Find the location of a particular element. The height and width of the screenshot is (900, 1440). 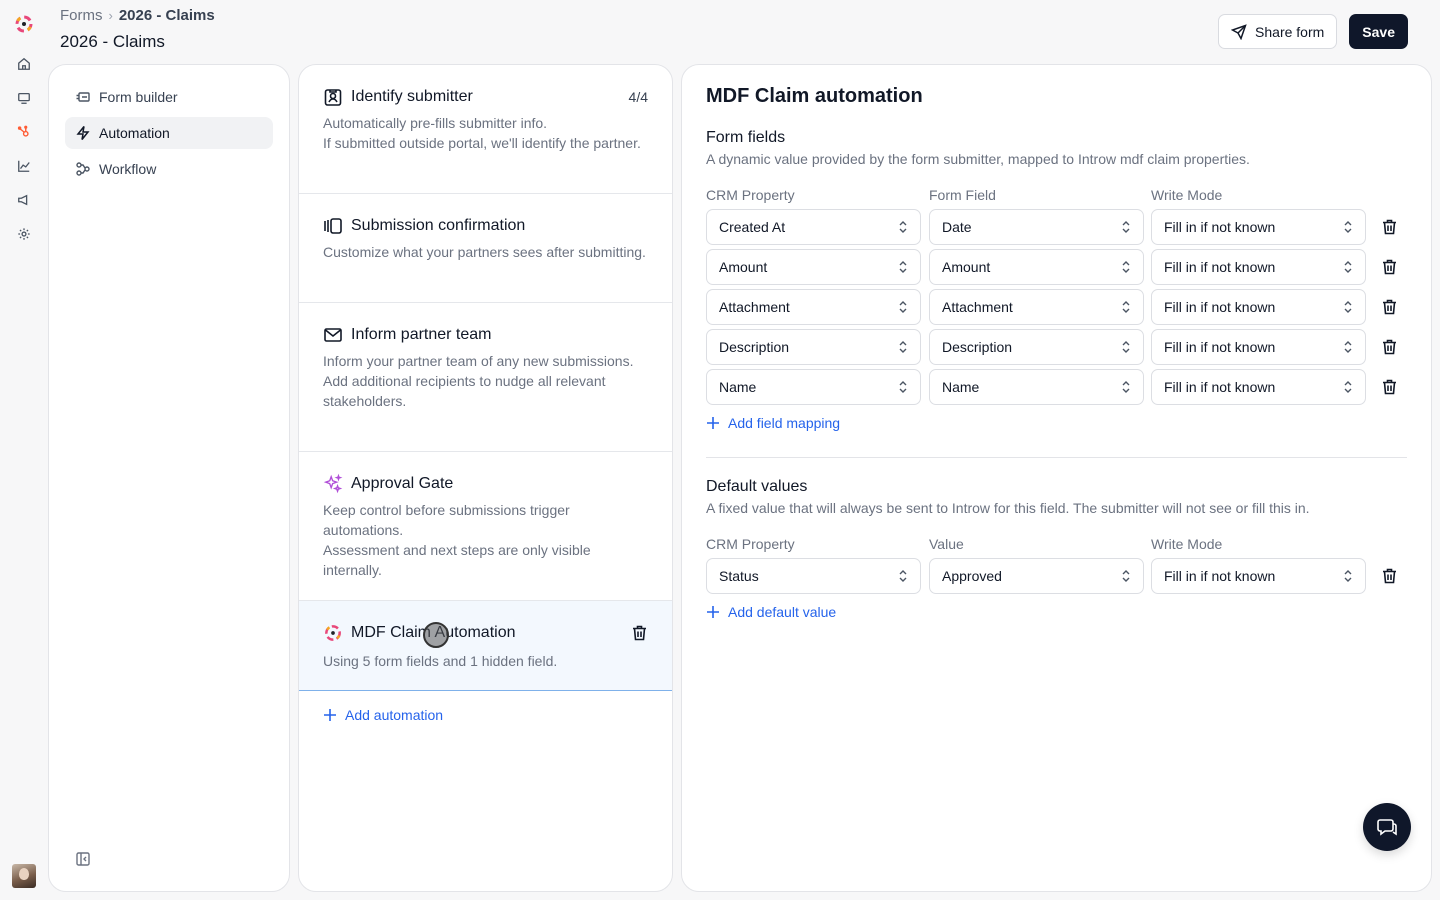

crm-property-select: Description is located at coordinates (813, 347).